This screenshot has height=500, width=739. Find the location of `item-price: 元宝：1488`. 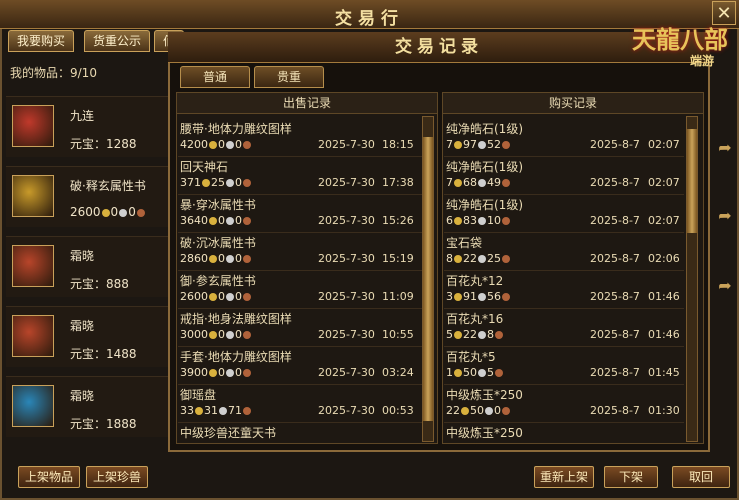

item-price: 元宝：1488 is located at coordinates (103, 353).